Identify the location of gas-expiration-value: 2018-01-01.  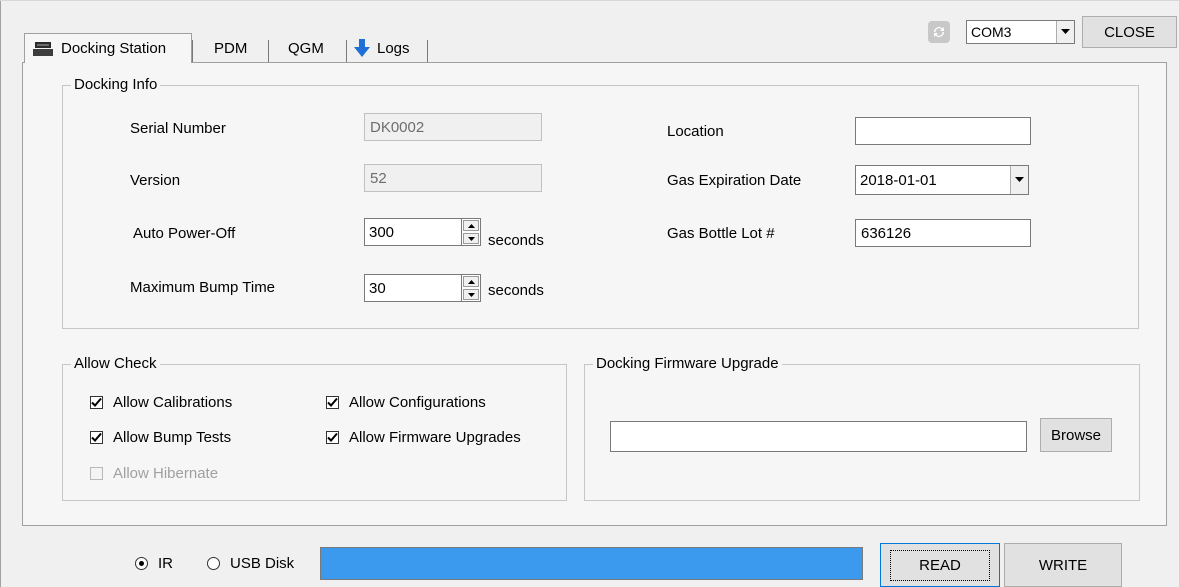
(898, 180).